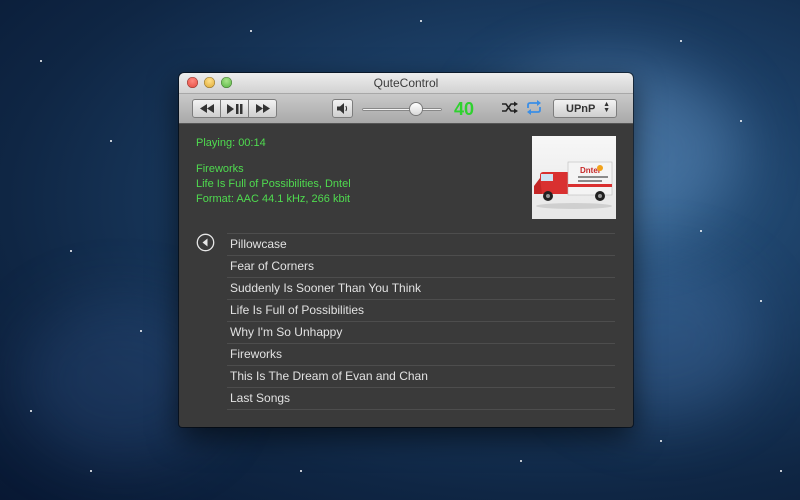 This screenshot has height=500, width=800. Describe the element at coordinates (421, 266) in the screenshot. I see `playlist-item: Fear of Corners` at that location.